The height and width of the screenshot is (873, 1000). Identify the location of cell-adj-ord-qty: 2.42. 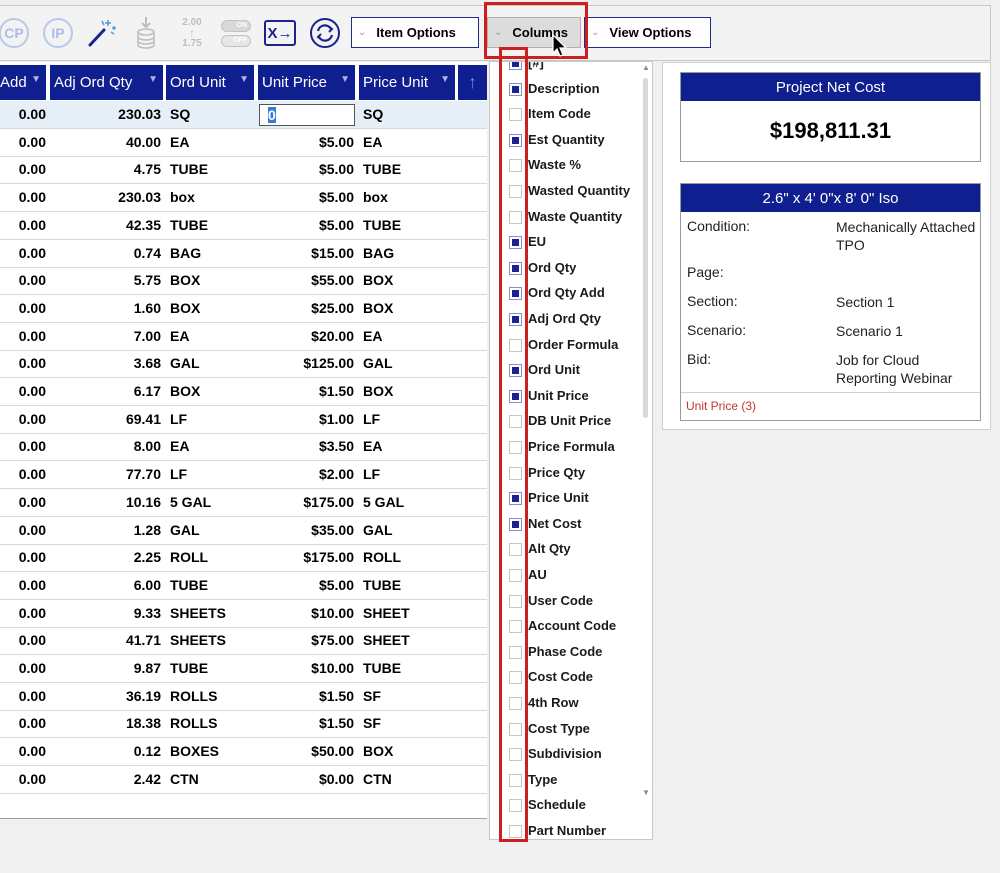
(105, 779).